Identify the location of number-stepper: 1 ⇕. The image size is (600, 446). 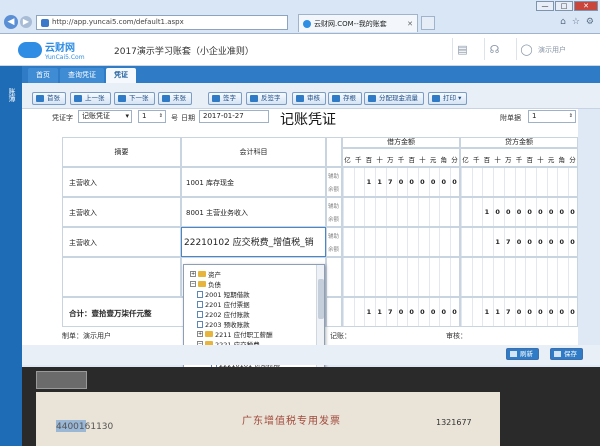
(152, 116).